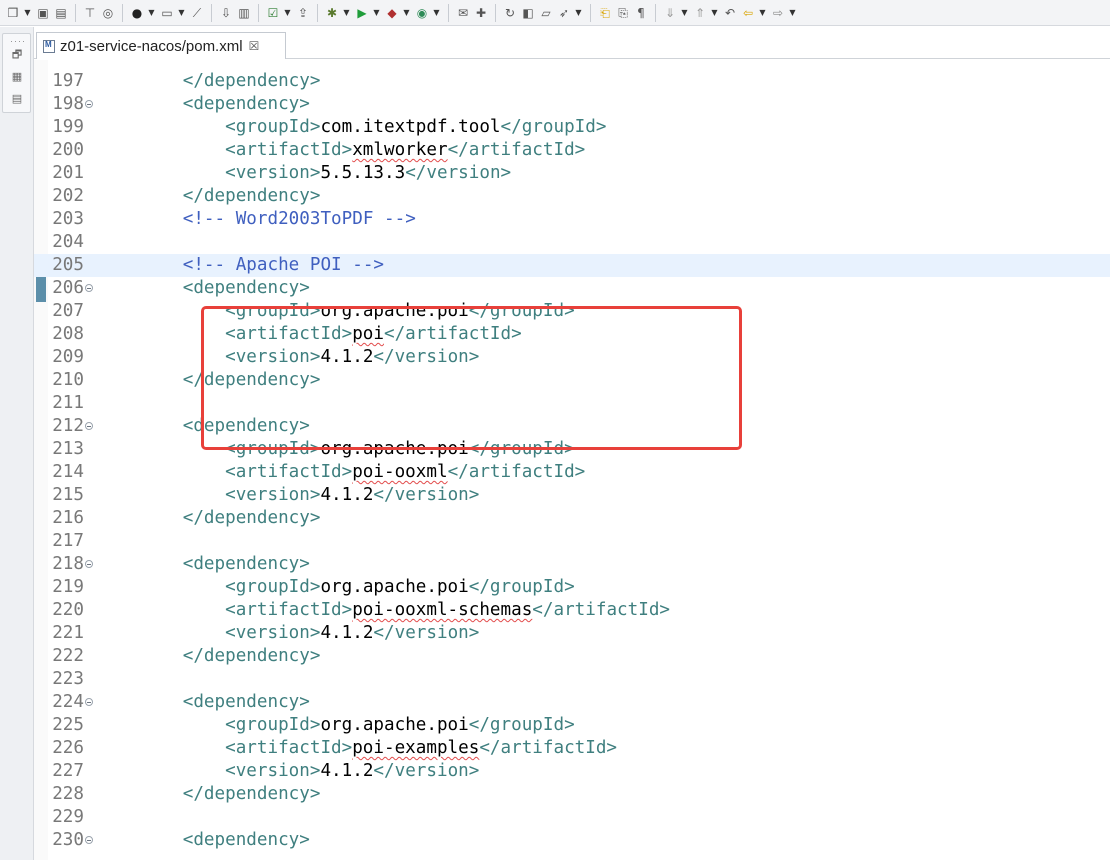 This screenshot has width=1110, height=860. Describe the element at coordinates (137, 13) in the screenshot. I see `person-icon: ●` at that location.